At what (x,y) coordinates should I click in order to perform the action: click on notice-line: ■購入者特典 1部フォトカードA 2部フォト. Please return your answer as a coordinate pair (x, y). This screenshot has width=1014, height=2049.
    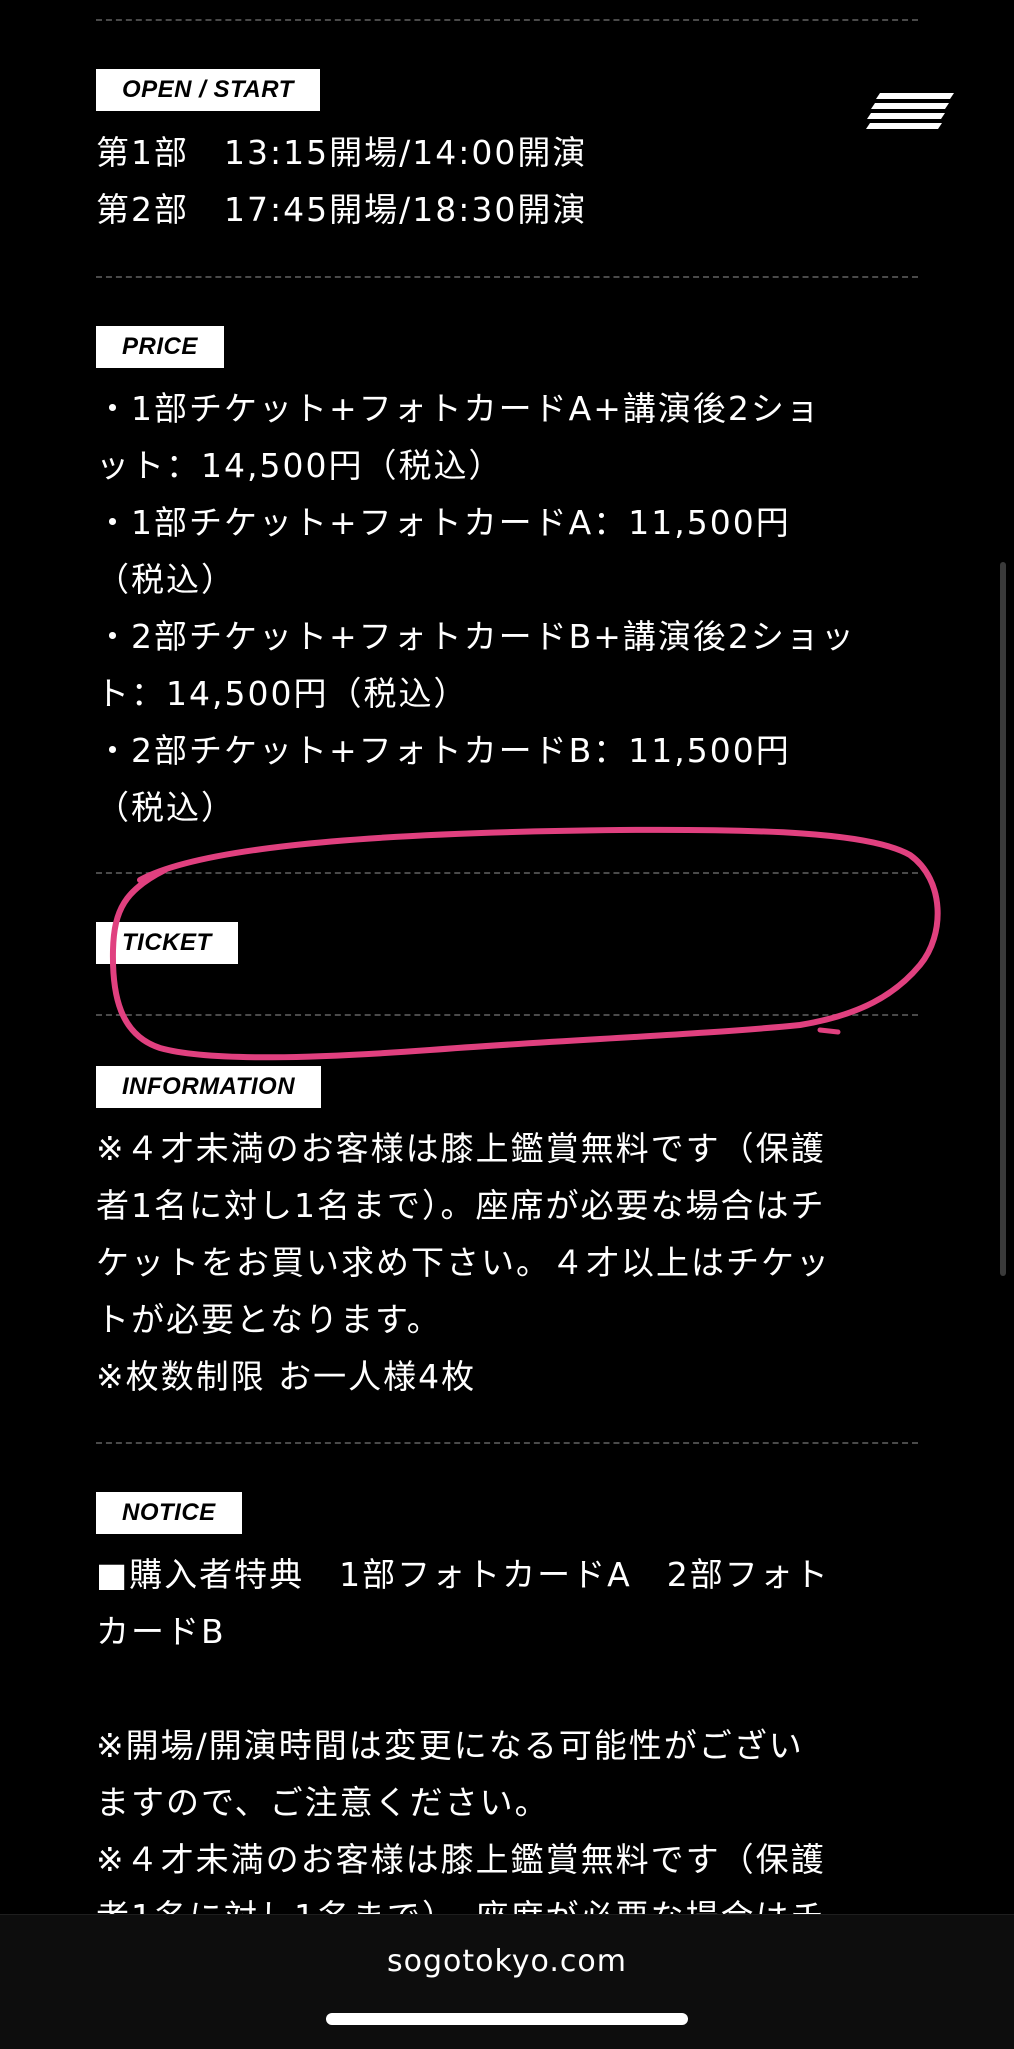
    Looking at the image, I should click on (463, 1574).